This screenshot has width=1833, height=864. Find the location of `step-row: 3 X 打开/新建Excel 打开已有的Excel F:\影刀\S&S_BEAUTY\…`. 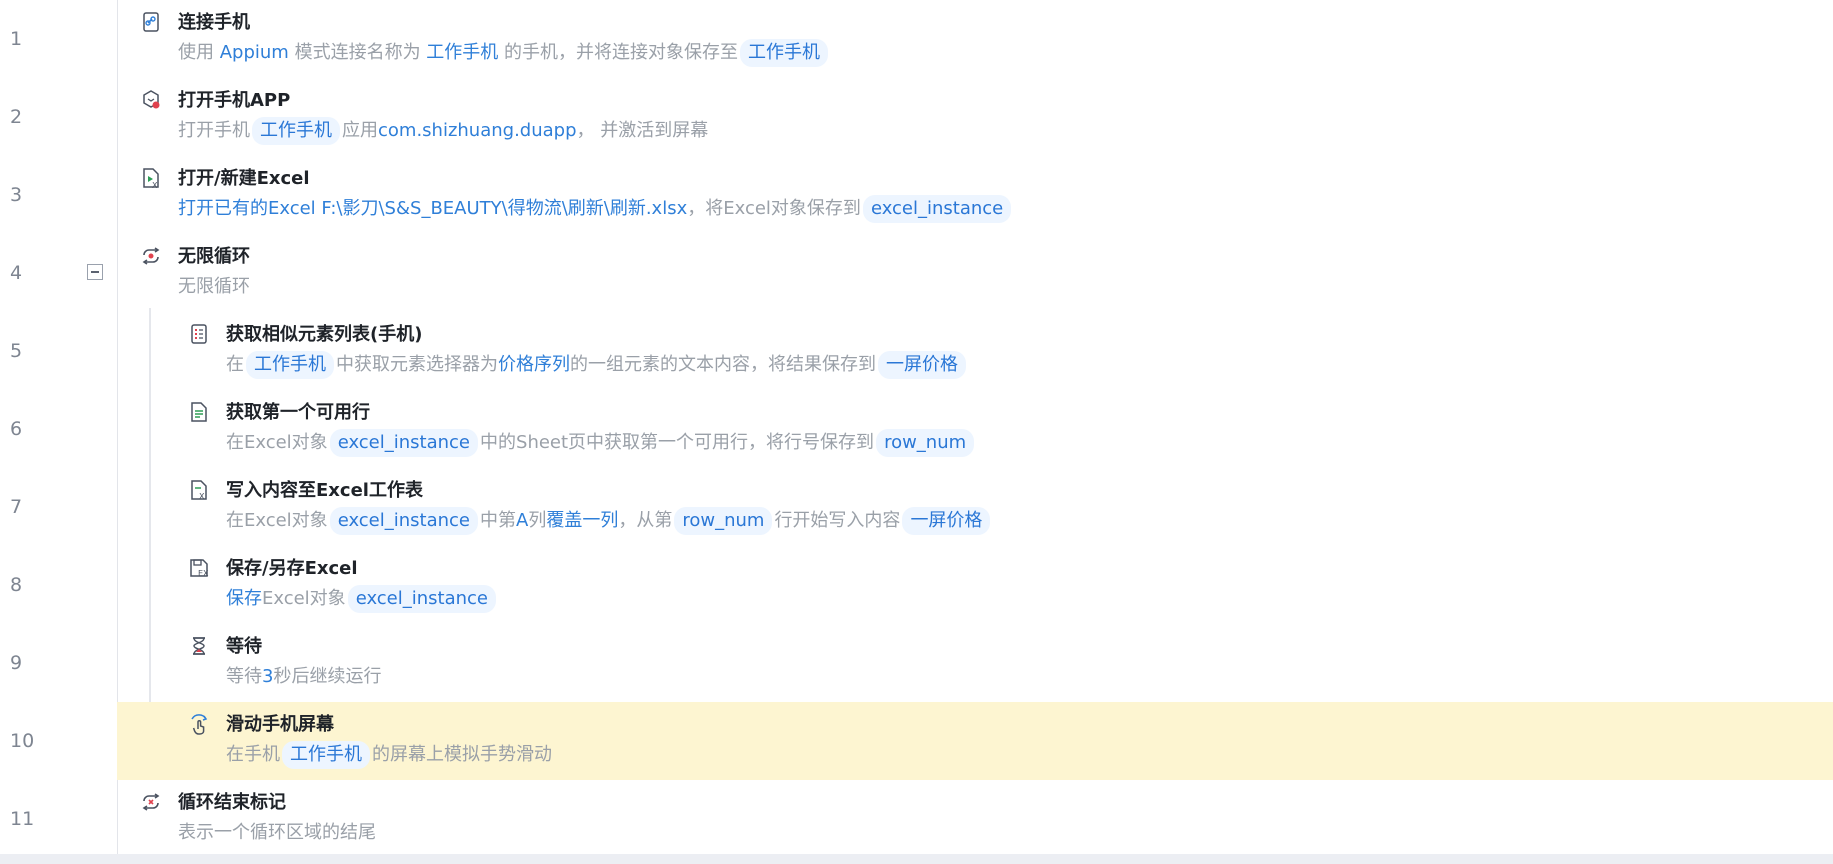

step-row: 3 X 打开/新建Excel 打开已有的Excel F:\影刀\S&S_BEAUTY\… is located at coordinates (916, 195).